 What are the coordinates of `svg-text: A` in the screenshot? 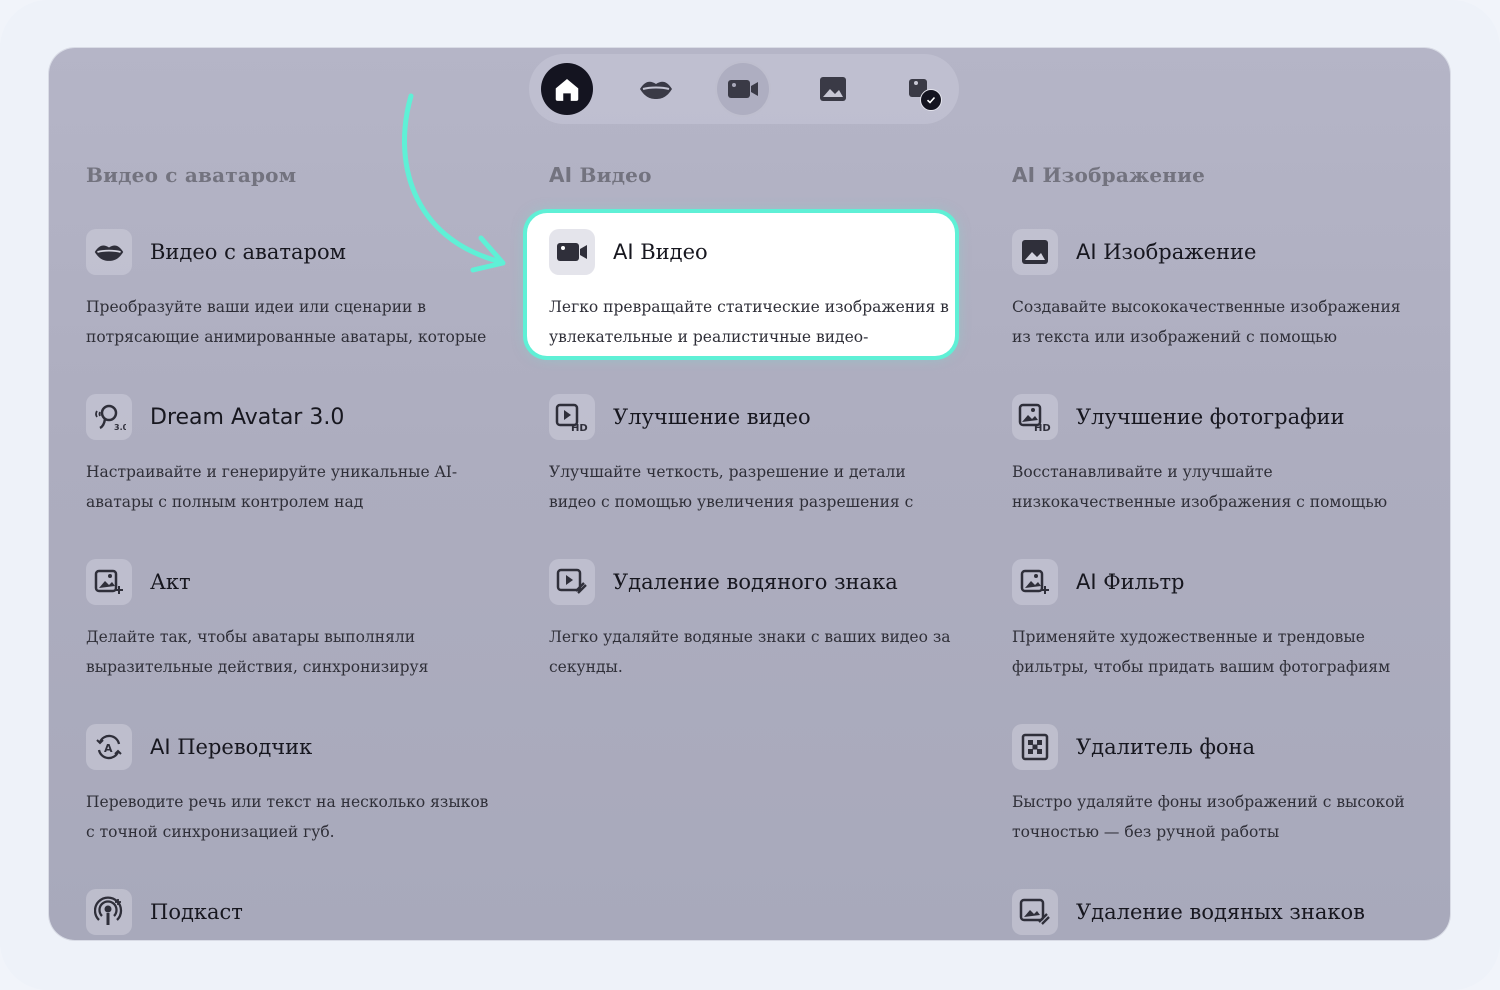 It's located at (108, 748).